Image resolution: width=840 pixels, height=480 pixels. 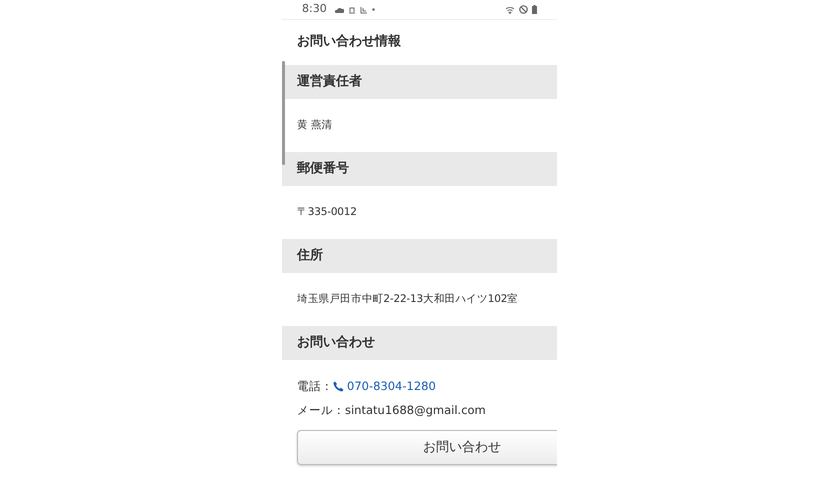 What do you see at coordinates (315, 386) in the screenshot?
I see `phone-label: 電話：` at bounding box center [315, 386].